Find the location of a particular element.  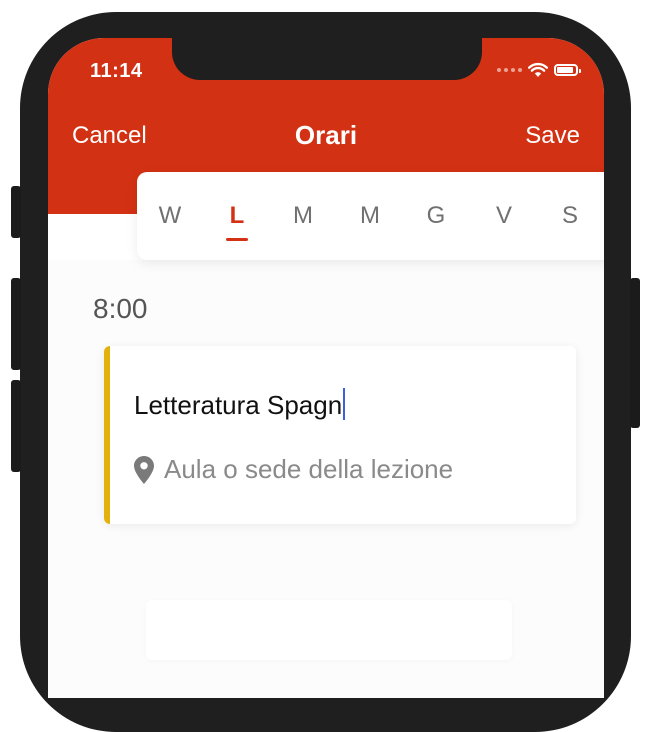

day-tab-w: W is located at coordinates (170, 216).